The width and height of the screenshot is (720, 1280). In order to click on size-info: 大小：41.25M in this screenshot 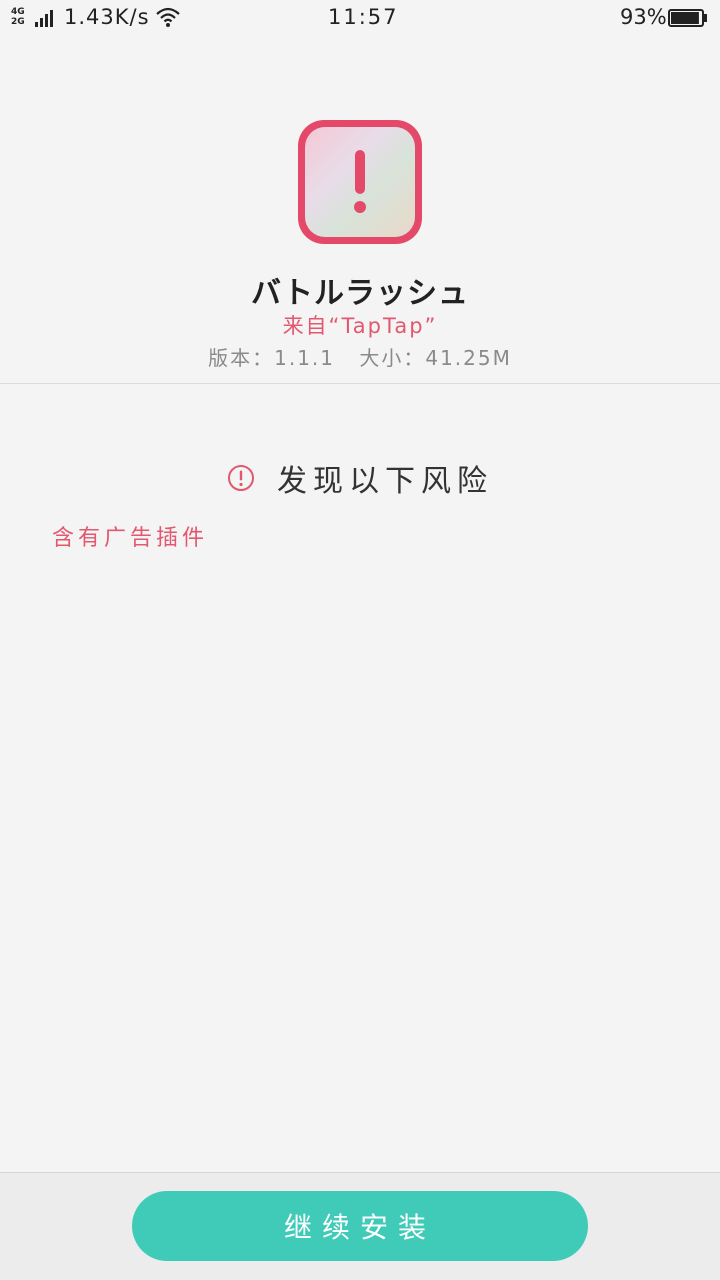, I will do `click(435, 358)`.